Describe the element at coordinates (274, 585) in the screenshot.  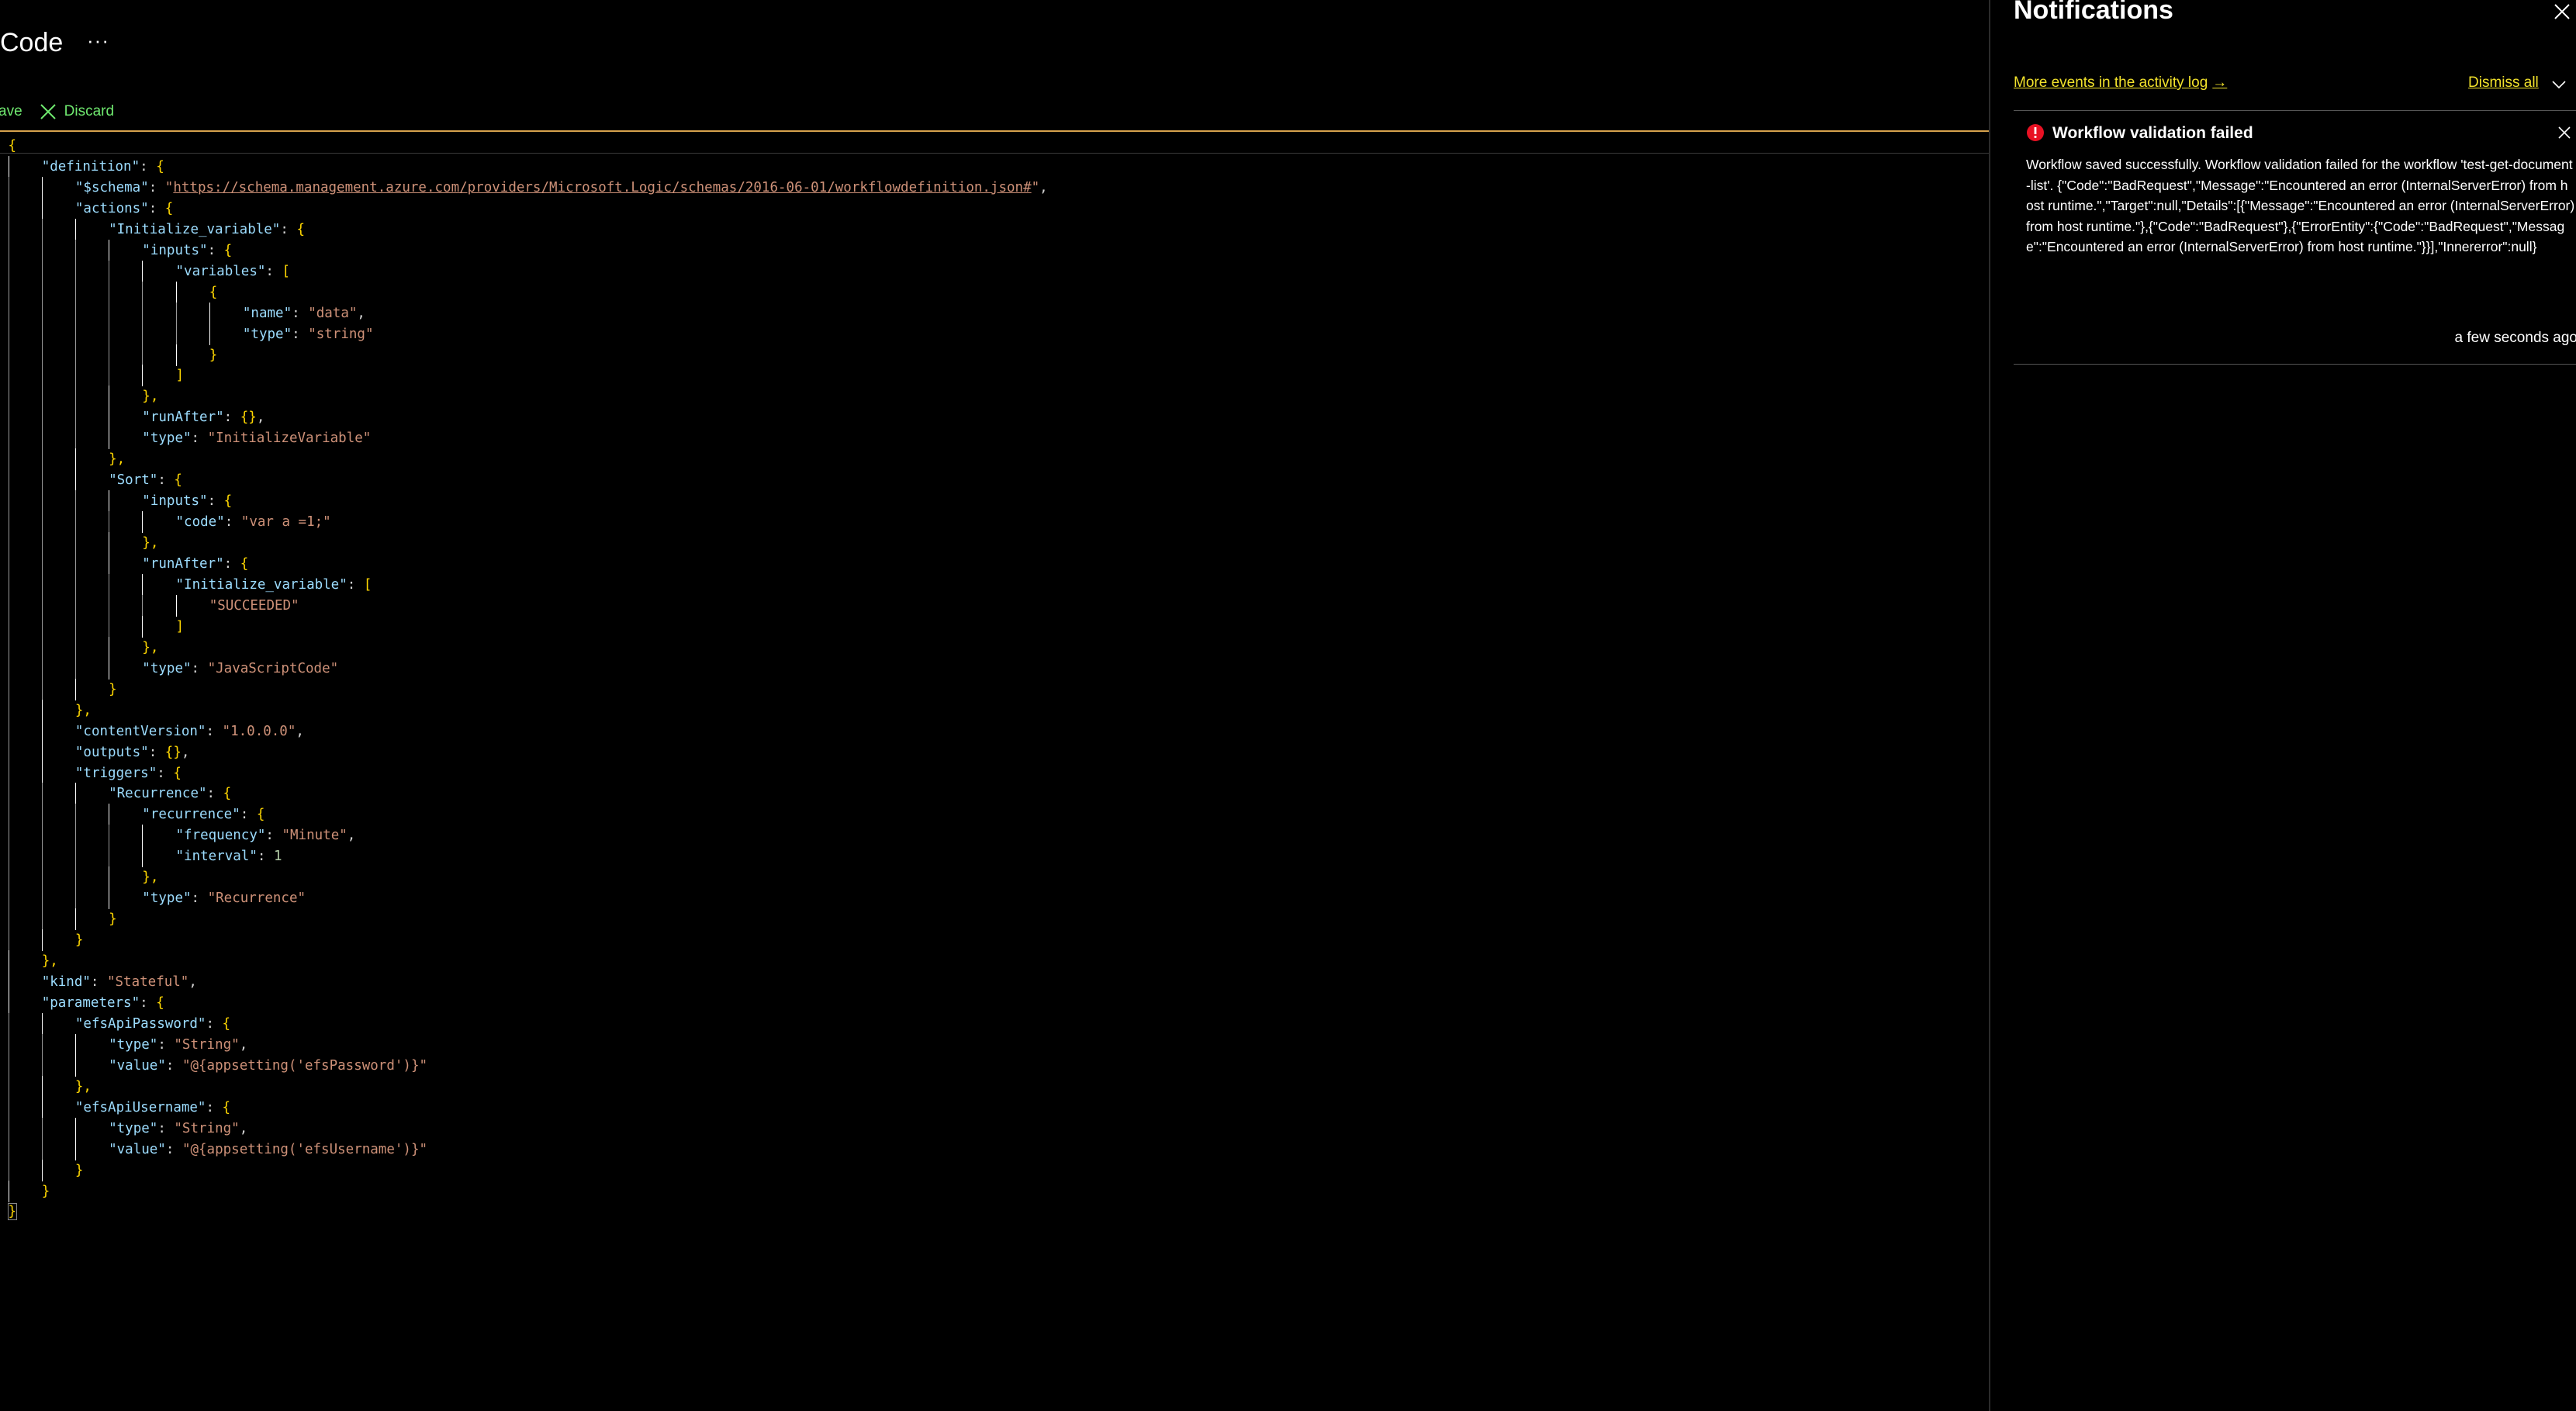
I see `line-content: "Initialize_variable": [` at that location.